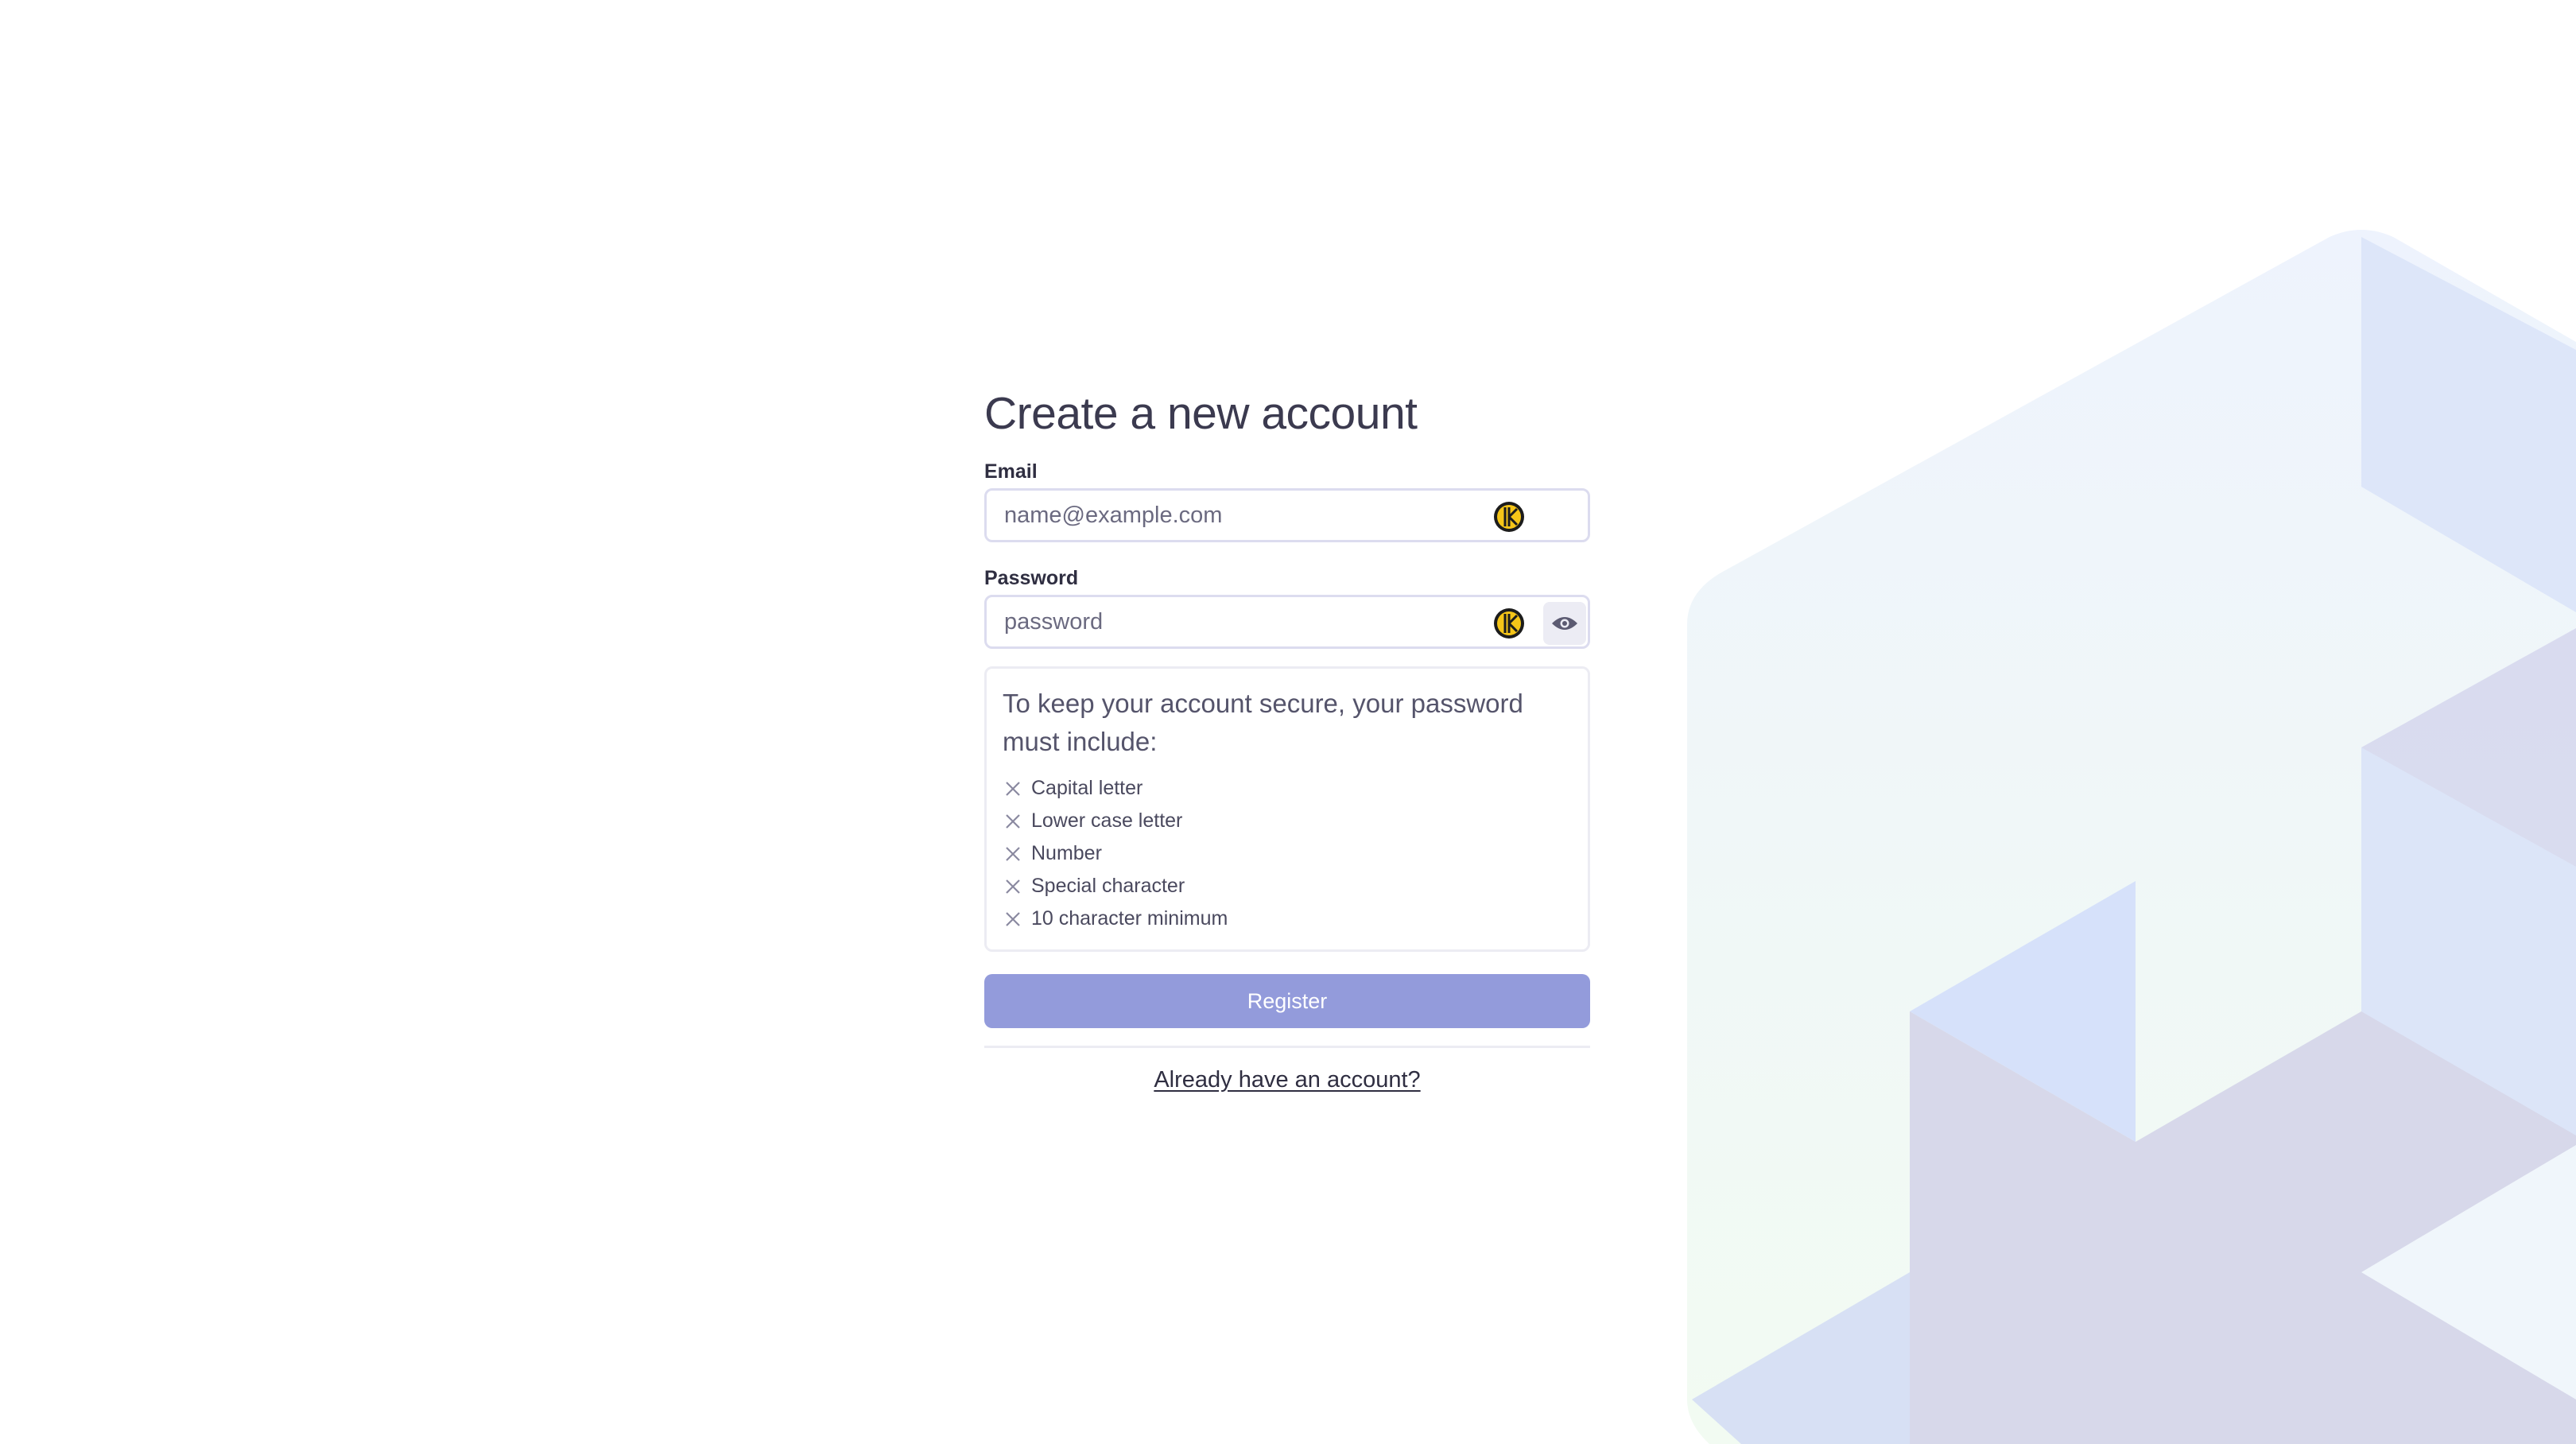 This screenshot has width=2576, height=1444. What do you see at coordinates (1287, 515) in the screenshot?
I see `email-field-container` at bounding box center [1287, 515].